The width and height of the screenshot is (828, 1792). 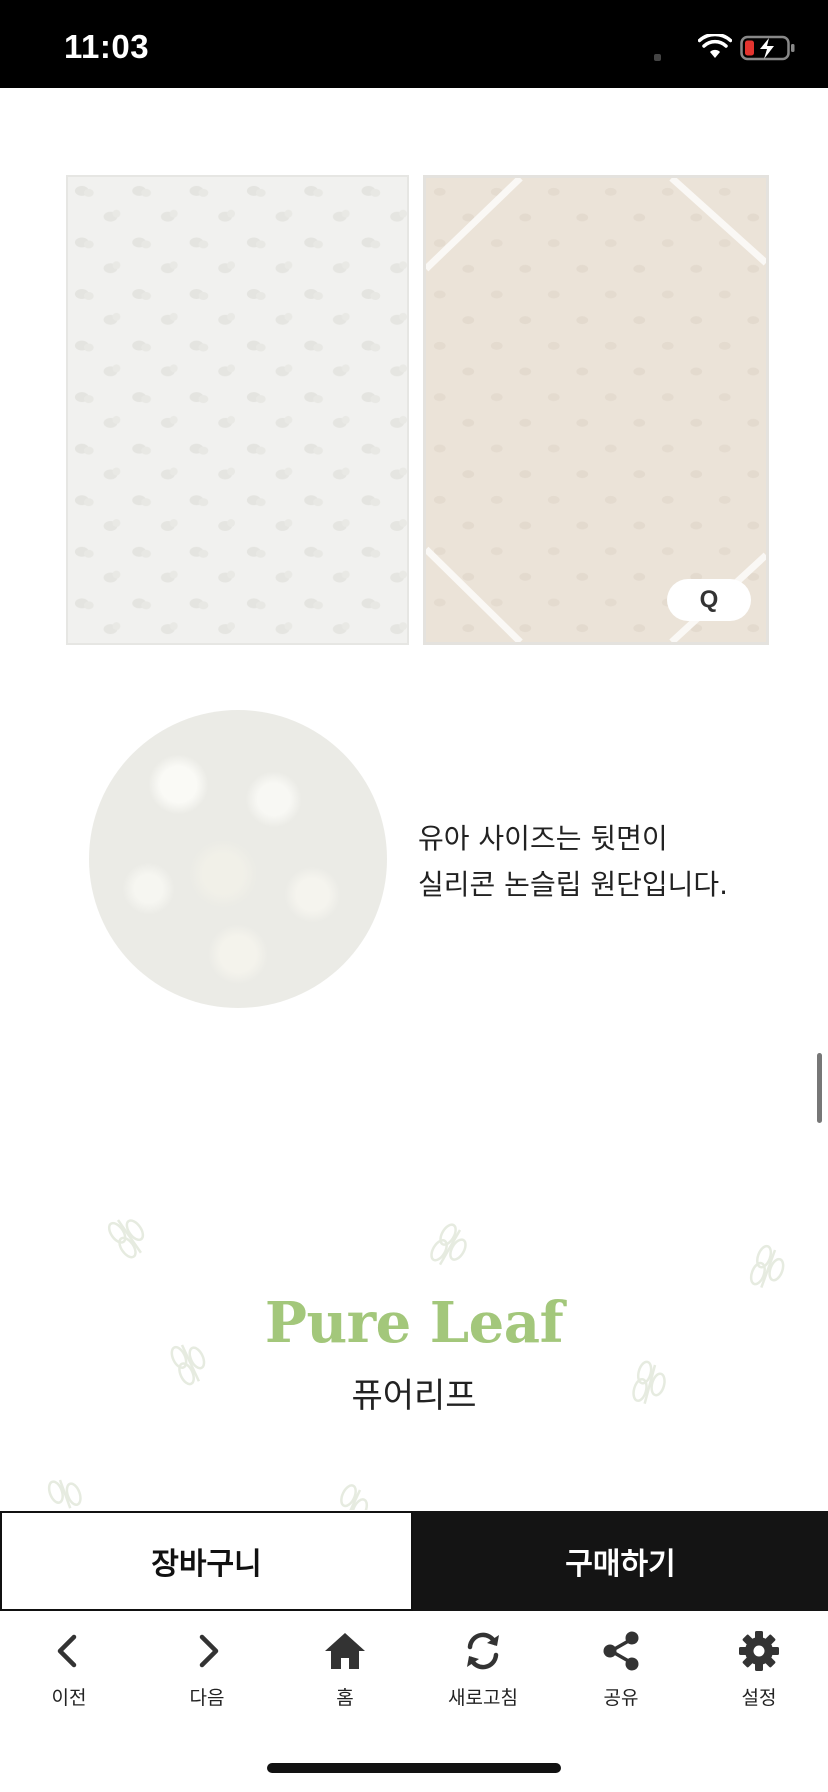 I want to click on wifi-icon, so click(x=715, y=46).